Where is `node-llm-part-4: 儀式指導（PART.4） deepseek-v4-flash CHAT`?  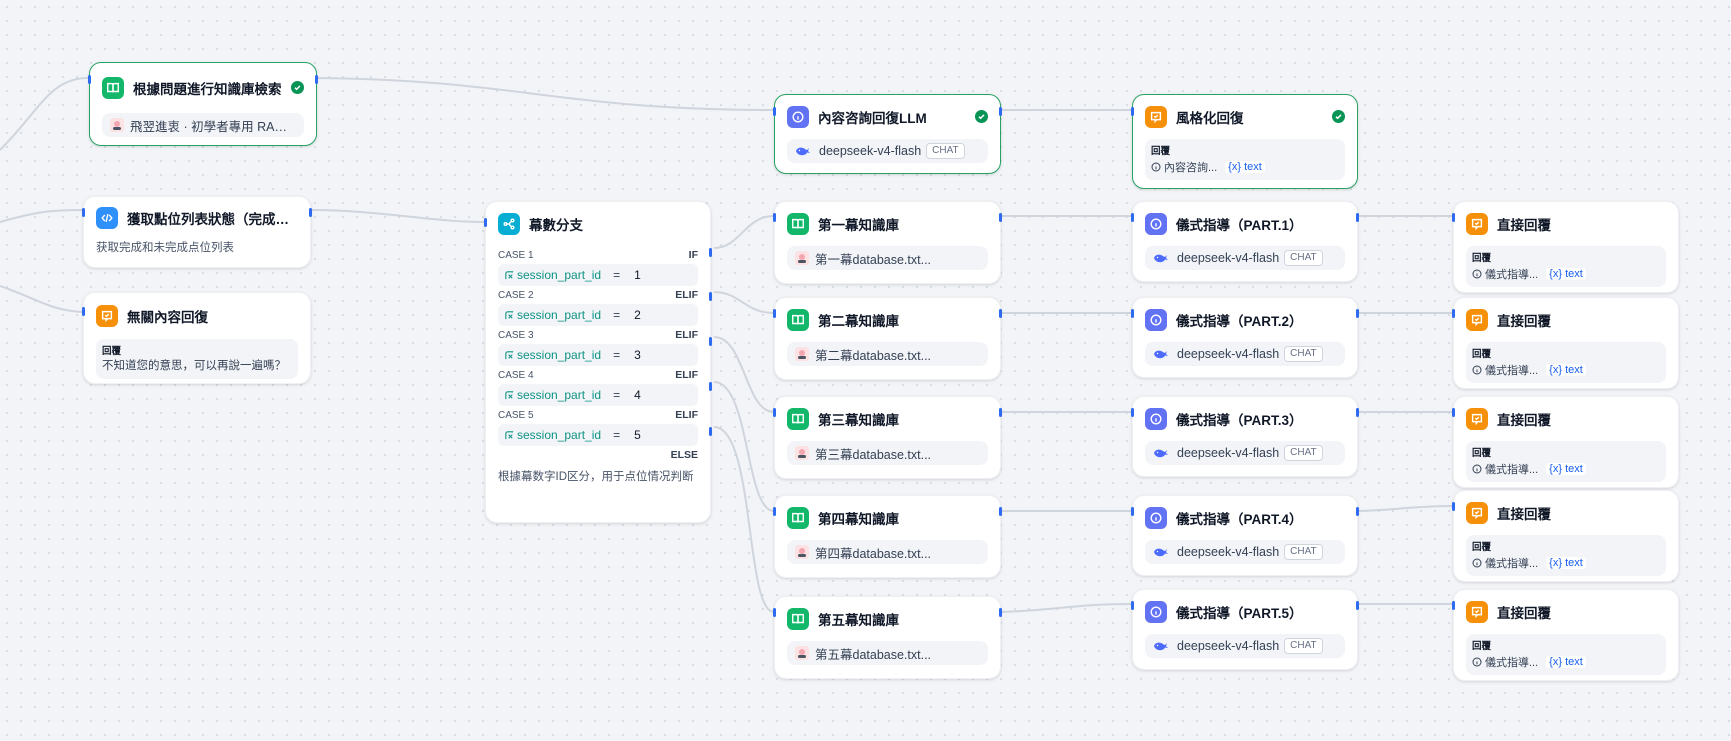
node-llm-part-4: 儀式指導（PART.4） deepseek-v4-flash CHAT is located at coordinates (1245, 535).